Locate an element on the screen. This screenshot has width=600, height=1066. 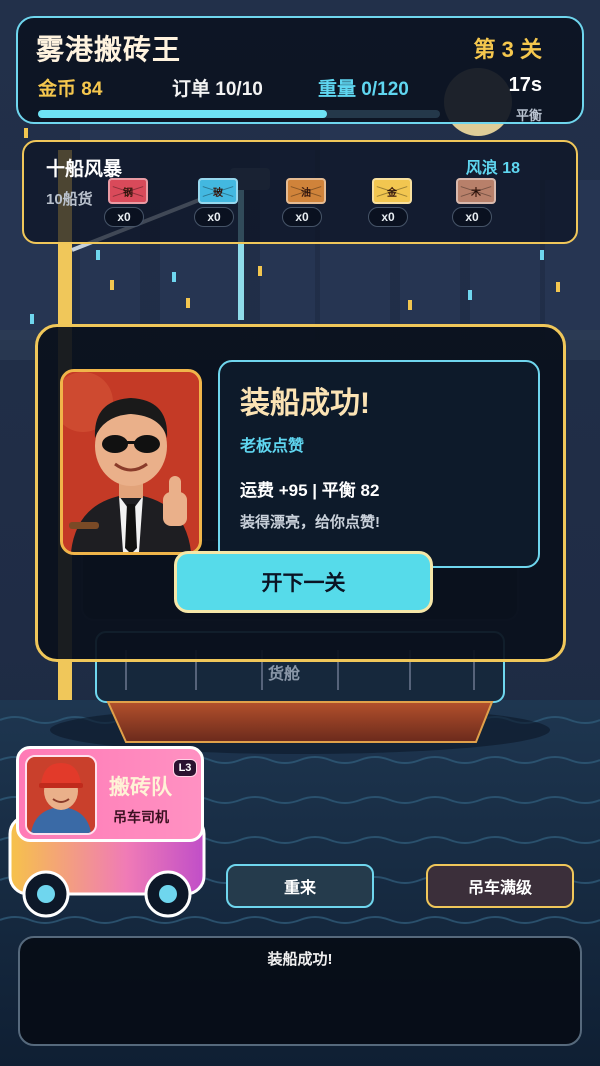
retry-button: 重来 is located at coordinates (300, 886).